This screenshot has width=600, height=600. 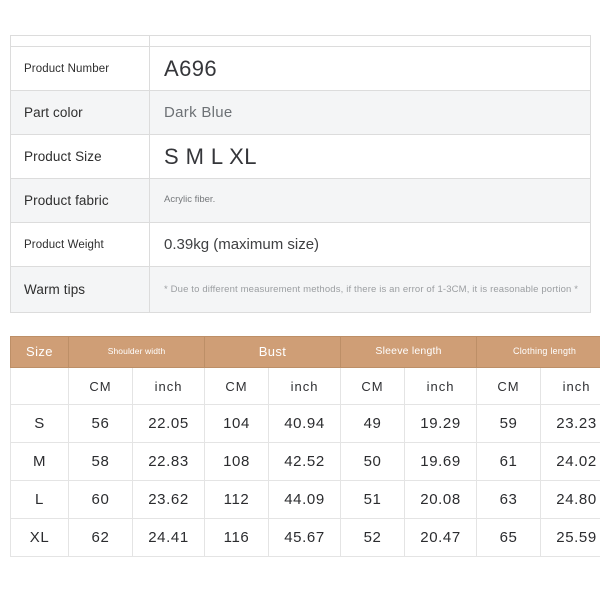 I want to click on sleeve-cm: 49, so click(x=373, y=423).